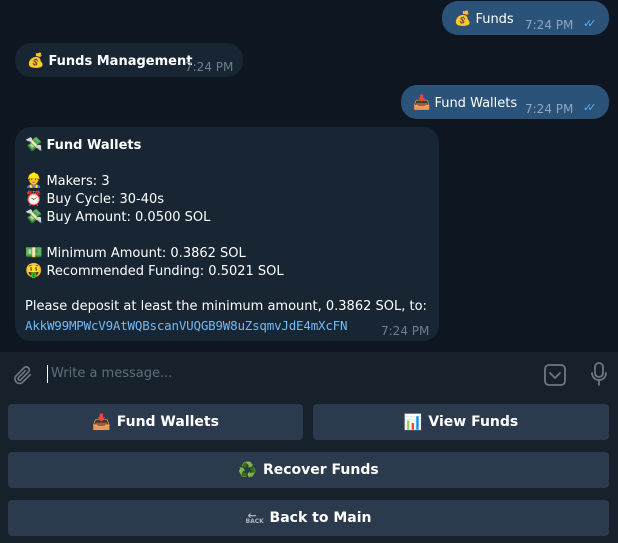 The height and width of the screenshot is (543, 618). What do you see at coordinates (34, 181) in the screenshot?
I see `construction-worker-icon: 👷` at bounding box center [34, 181].